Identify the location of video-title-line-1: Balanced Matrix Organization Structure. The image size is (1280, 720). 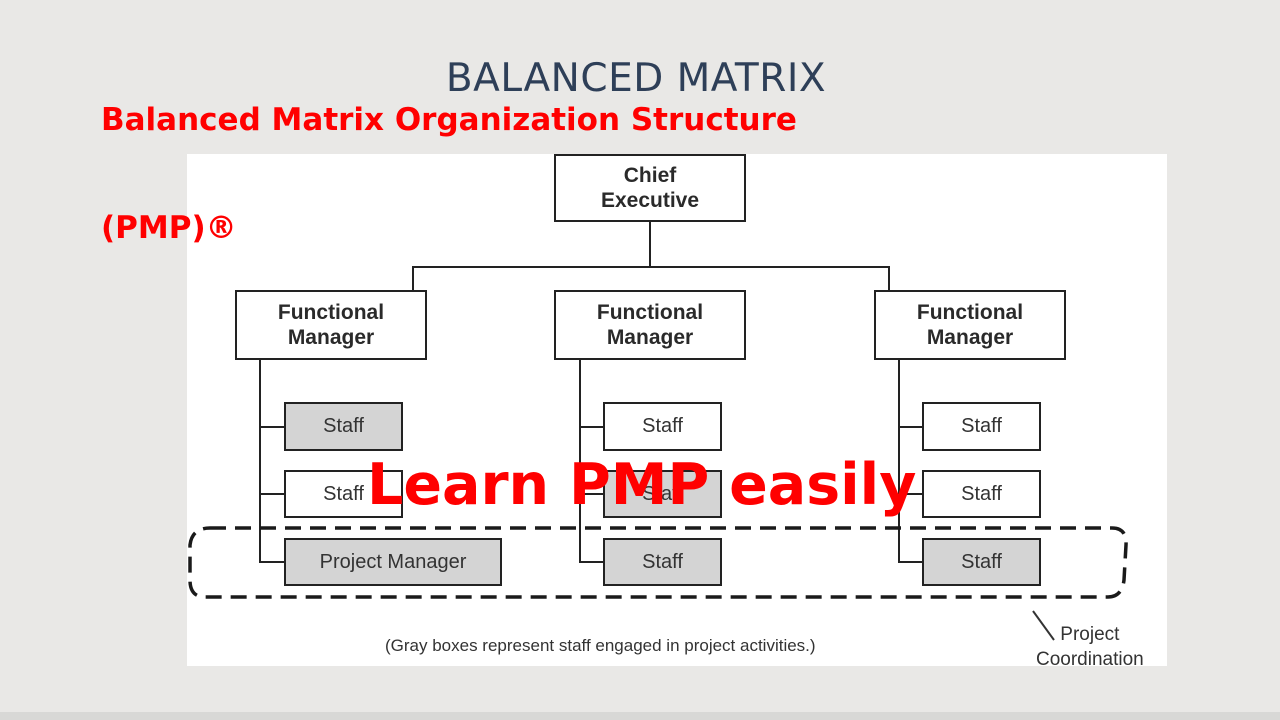
(449, 120).